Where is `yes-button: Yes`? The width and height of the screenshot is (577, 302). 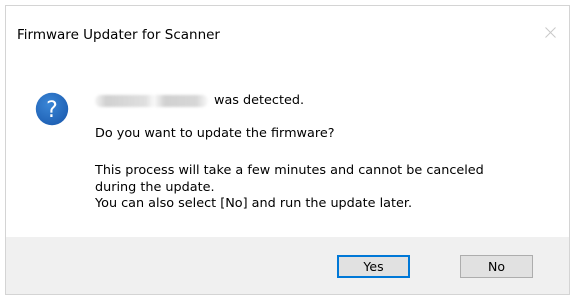 yes-button: Yes is located at coordinates (373, 266).